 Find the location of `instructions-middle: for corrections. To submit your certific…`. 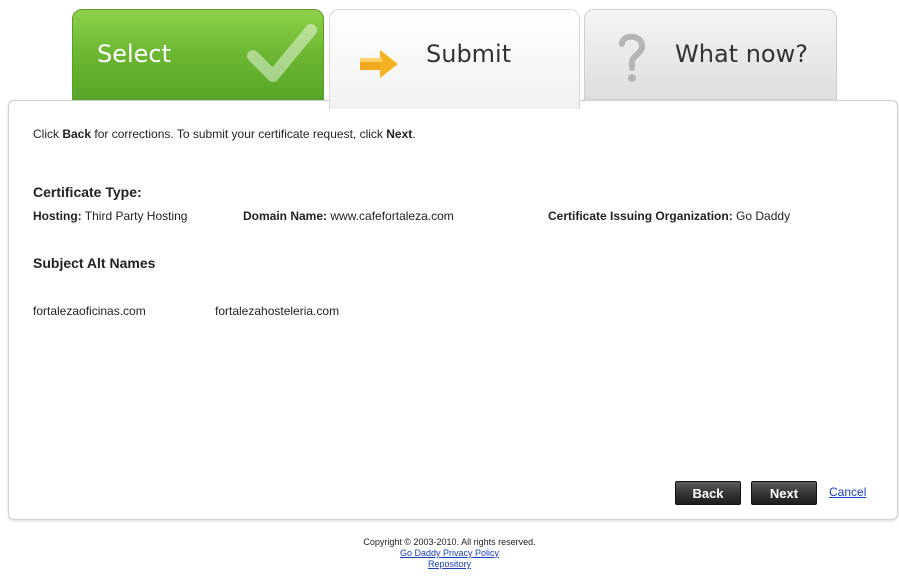

instructions-middle: for corrections. To submit your certific… is located at coordinates (239, 134).